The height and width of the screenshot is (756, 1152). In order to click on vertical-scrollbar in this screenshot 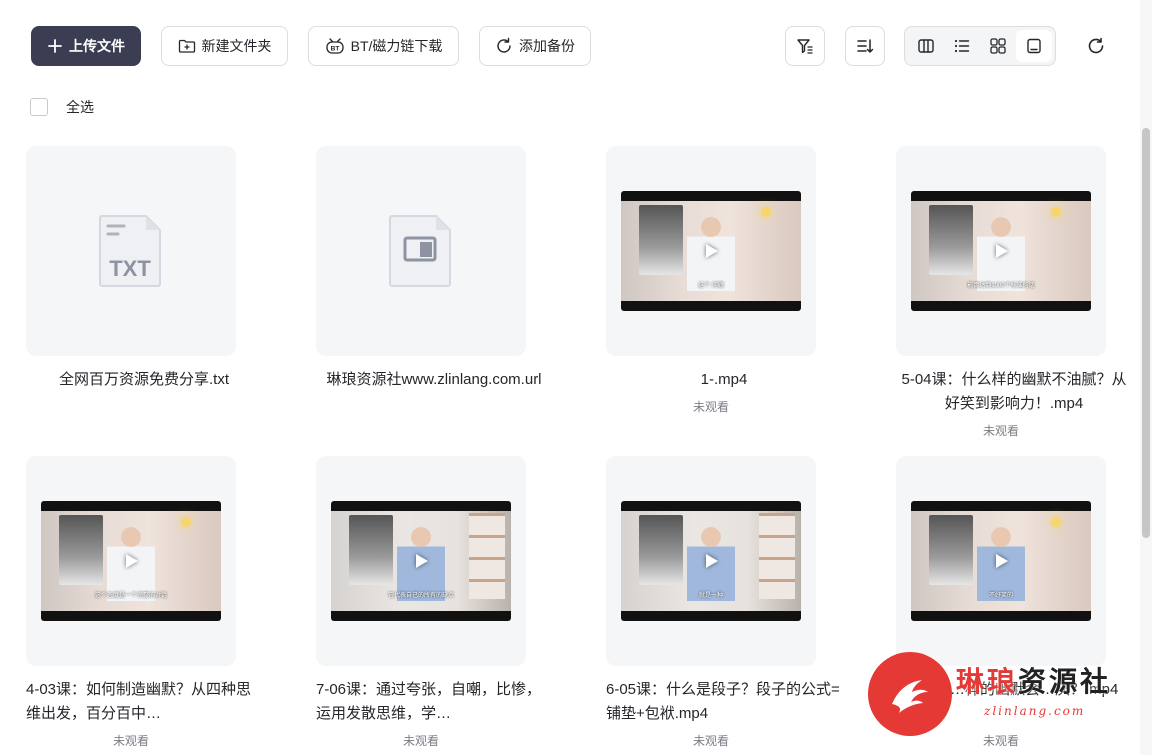, I will do `click(1146, 377)`.